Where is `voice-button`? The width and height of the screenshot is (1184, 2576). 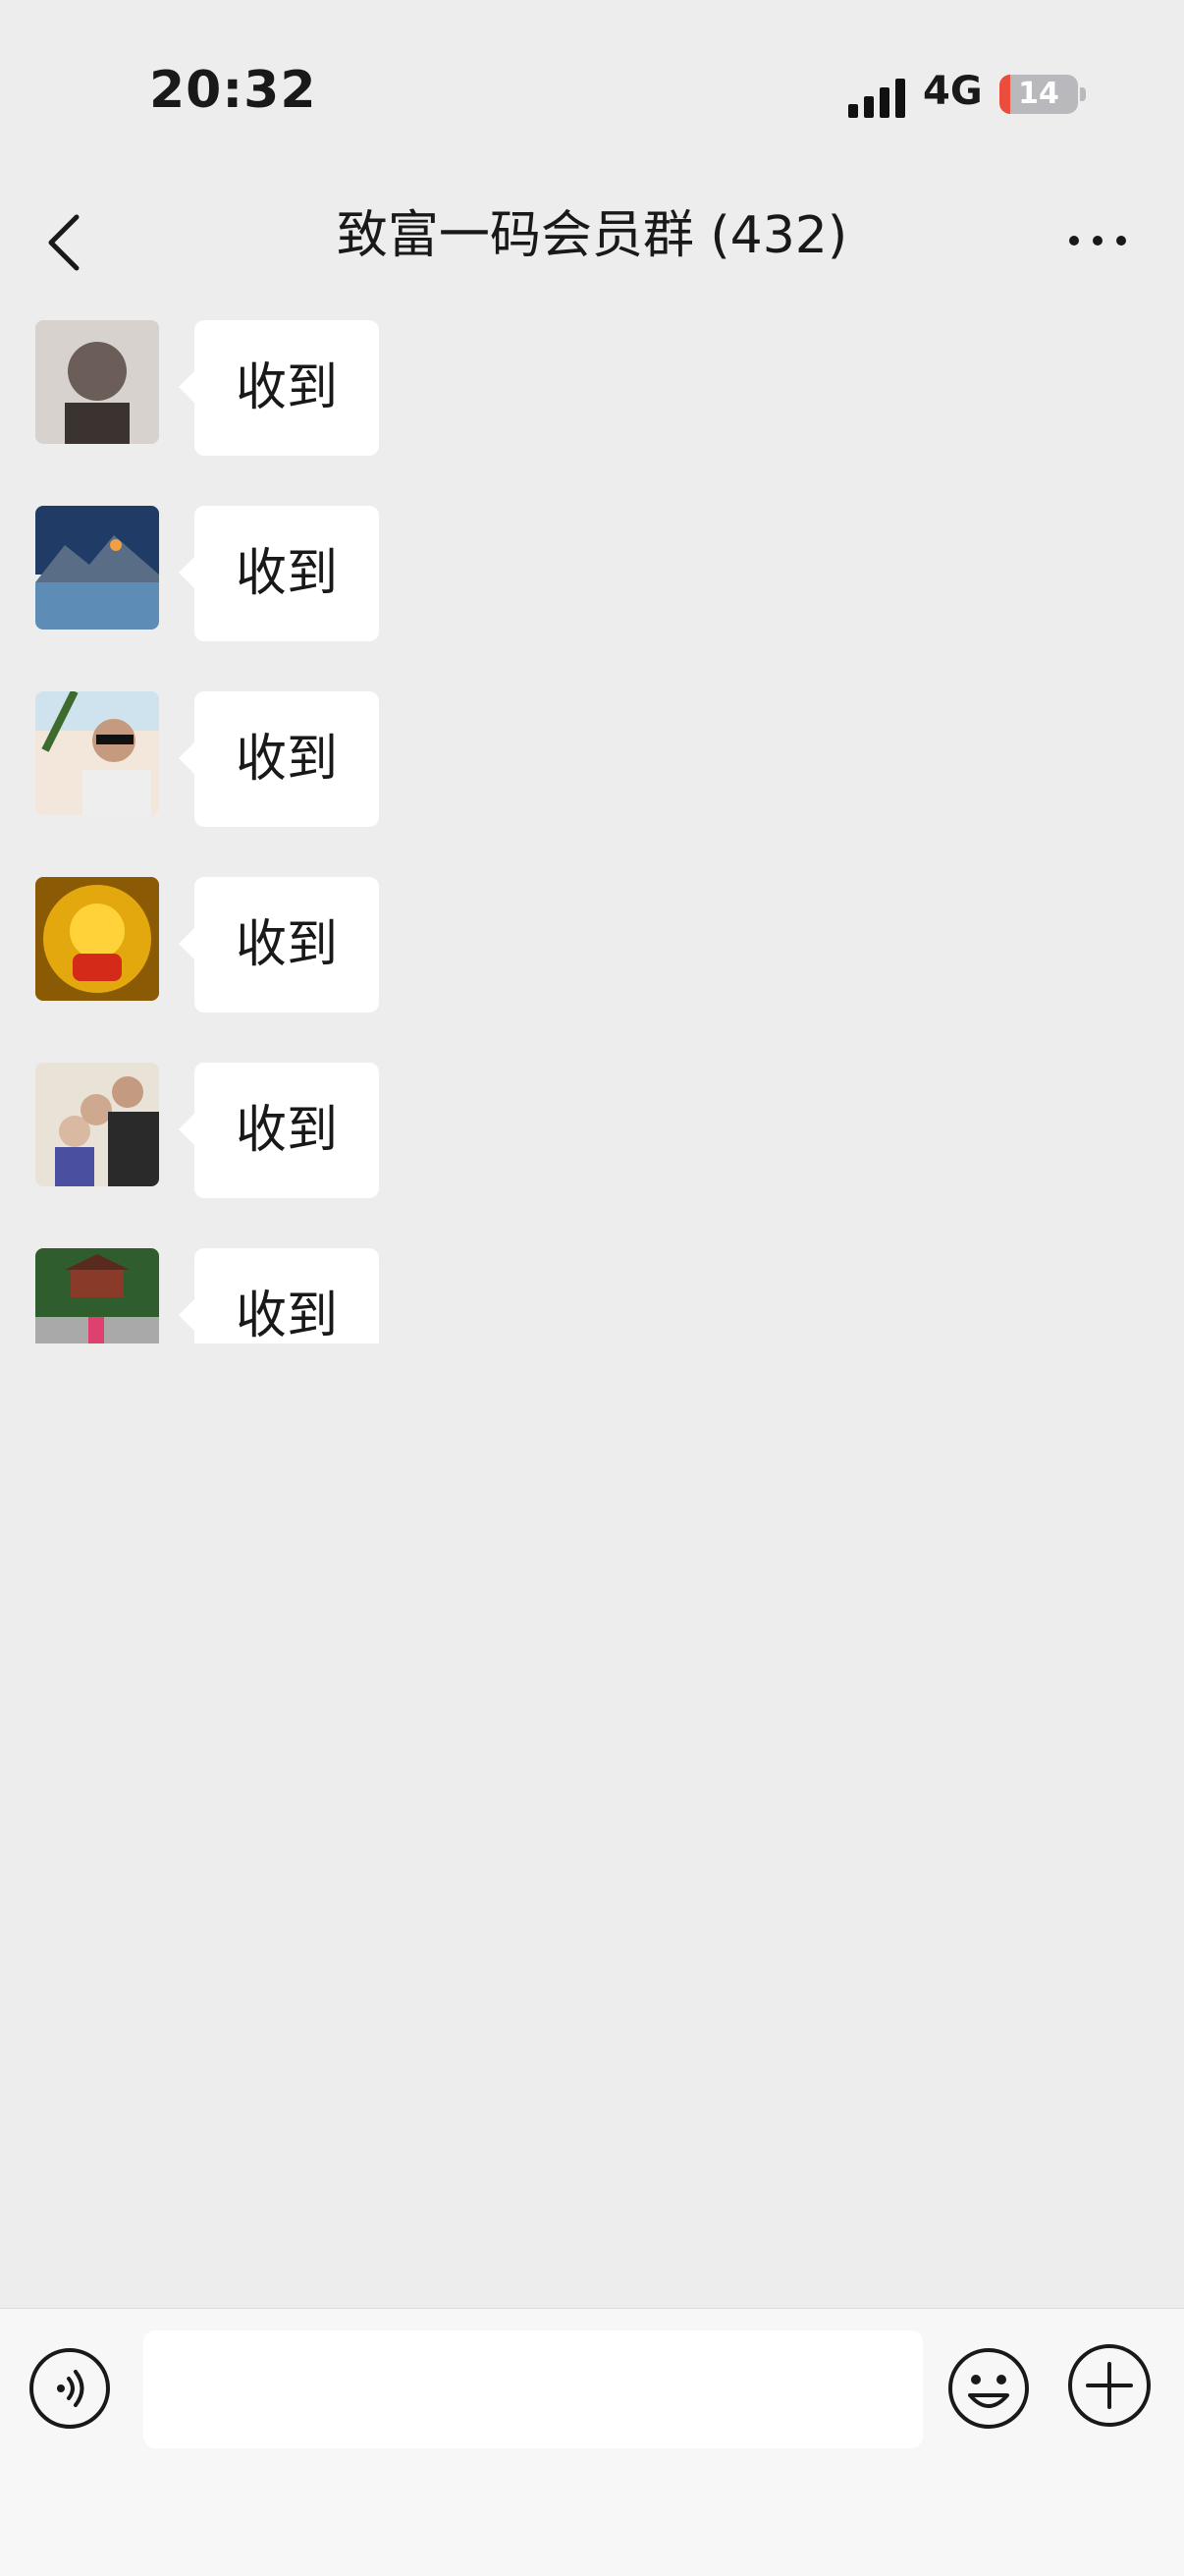
voice-button is located at coordinates (69, 2388).